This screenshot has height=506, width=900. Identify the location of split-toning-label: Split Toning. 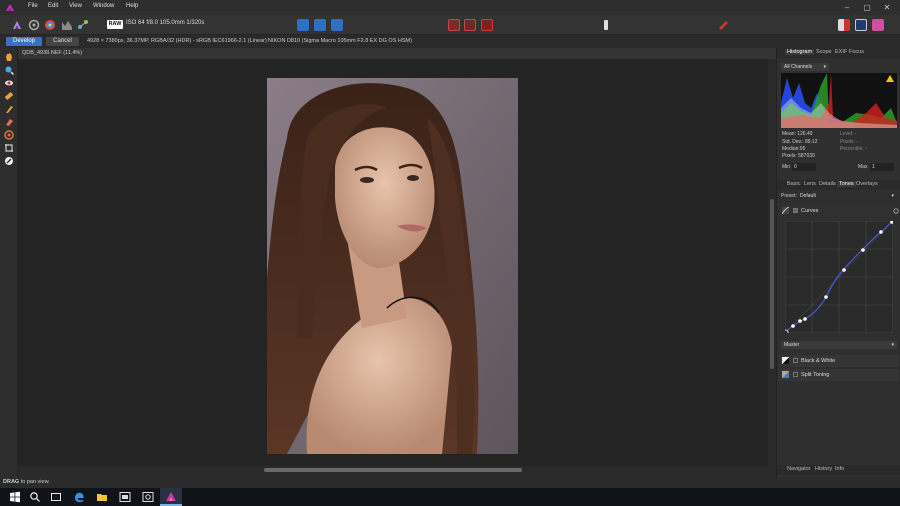
(815, 375).